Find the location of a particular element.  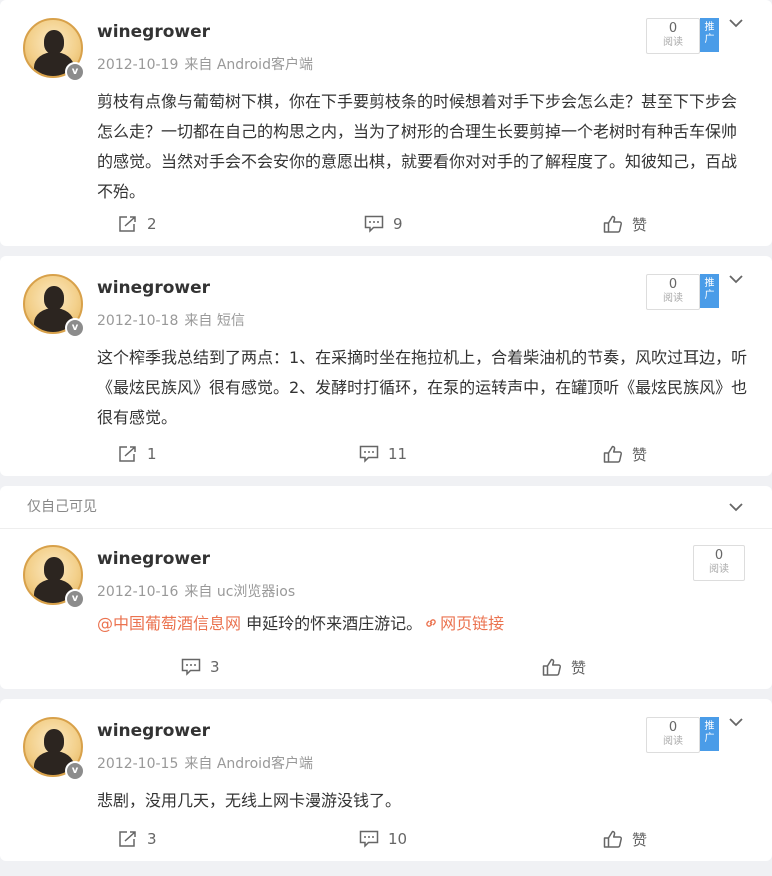

comment-button: 10 is located at coordinates (383, 839).